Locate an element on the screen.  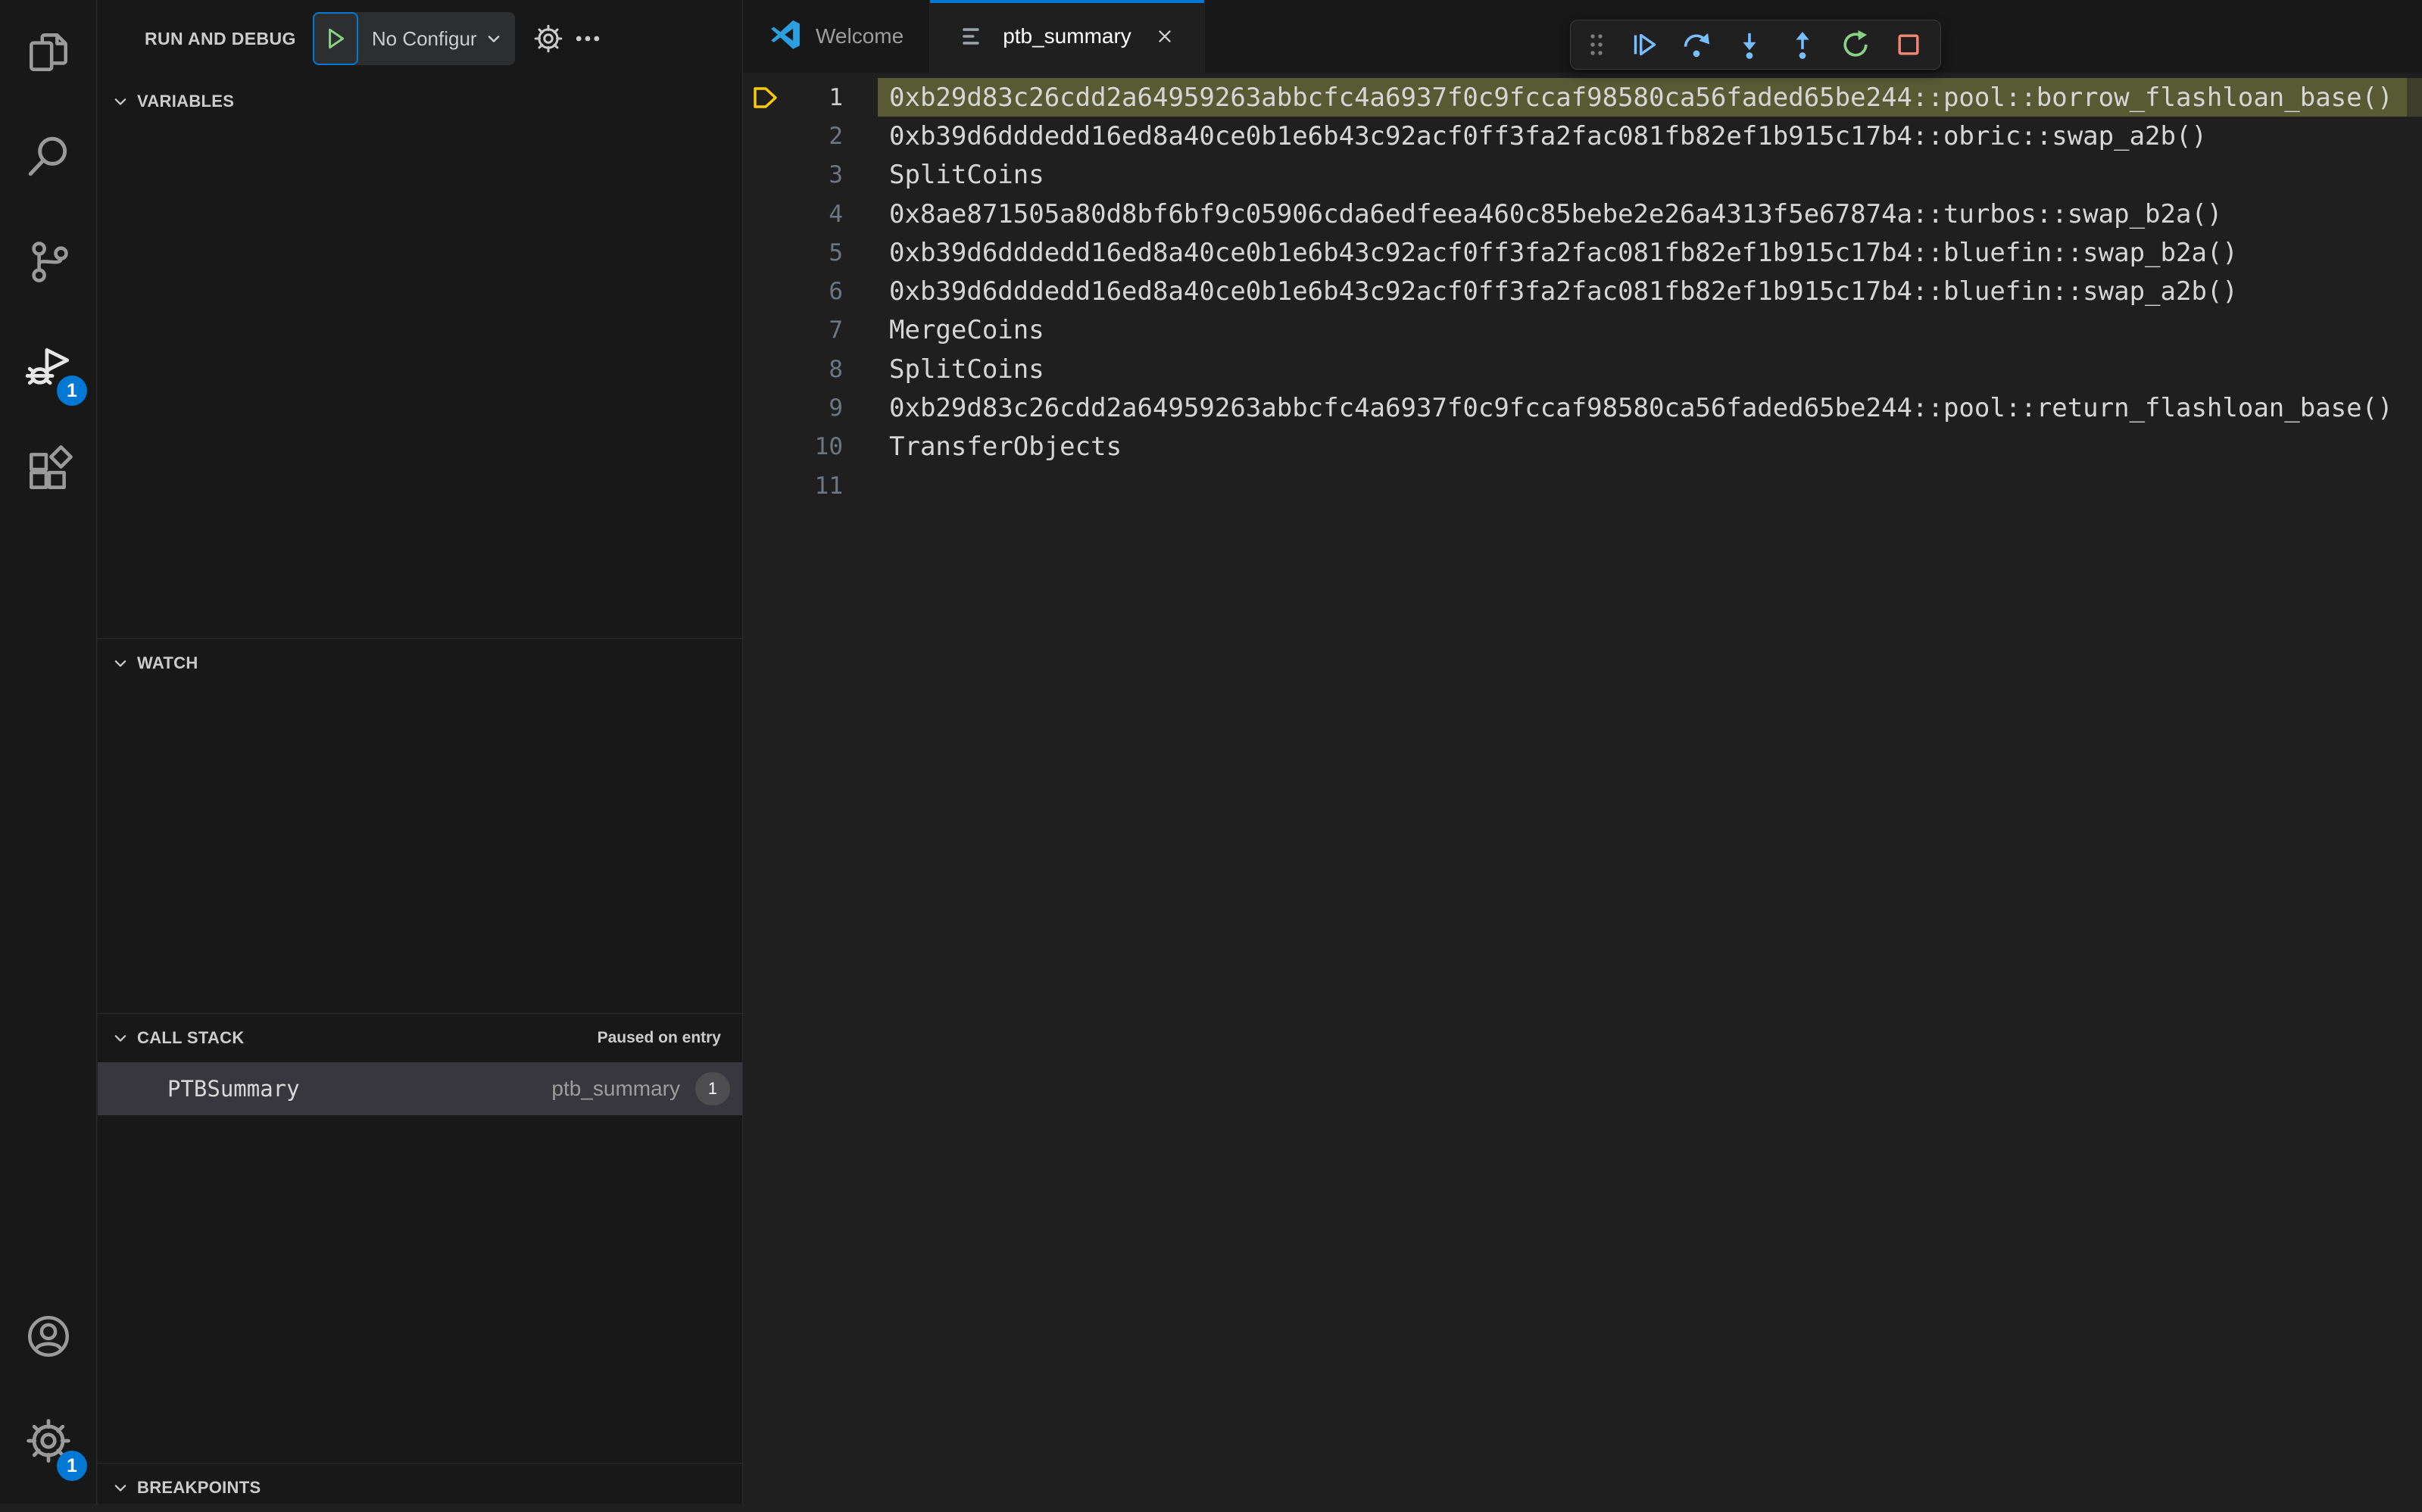
gripper-icon is located at coordinates (1596, 45).